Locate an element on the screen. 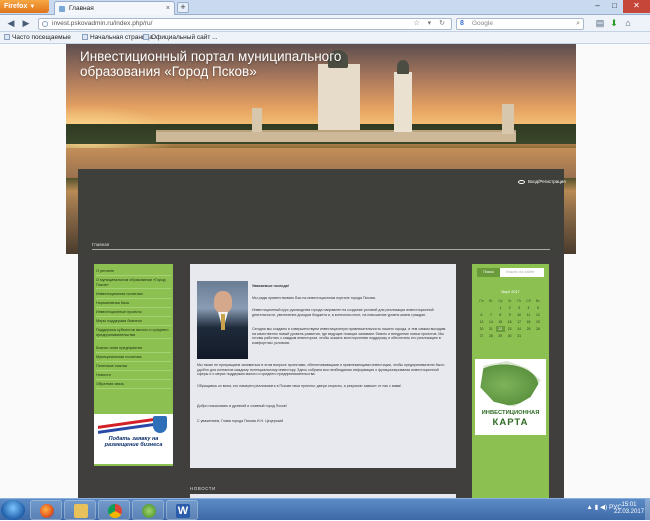 The width and height of the screenshot is (650, 521). investment-map-banner: ИНВЕСТИЦИОННАЯ КАРТА is located at coordinates (510, 397).